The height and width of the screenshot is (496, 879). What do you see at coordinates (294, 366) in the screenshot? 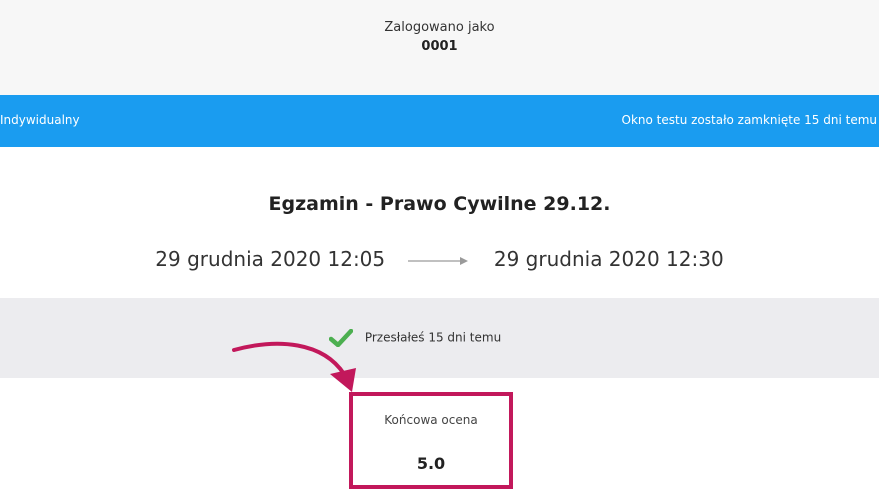
I see `curved-arrow-icon` at bounding box center [294, 366].